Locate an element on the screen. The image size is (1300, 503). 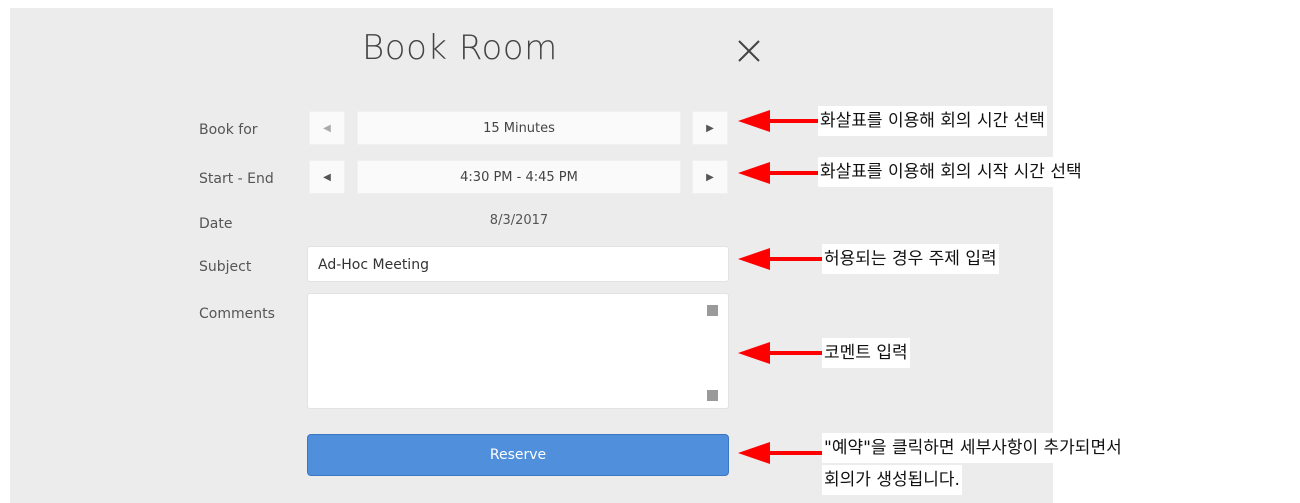
start-end-next-button: ▶ is located at coordinates (710, 177).